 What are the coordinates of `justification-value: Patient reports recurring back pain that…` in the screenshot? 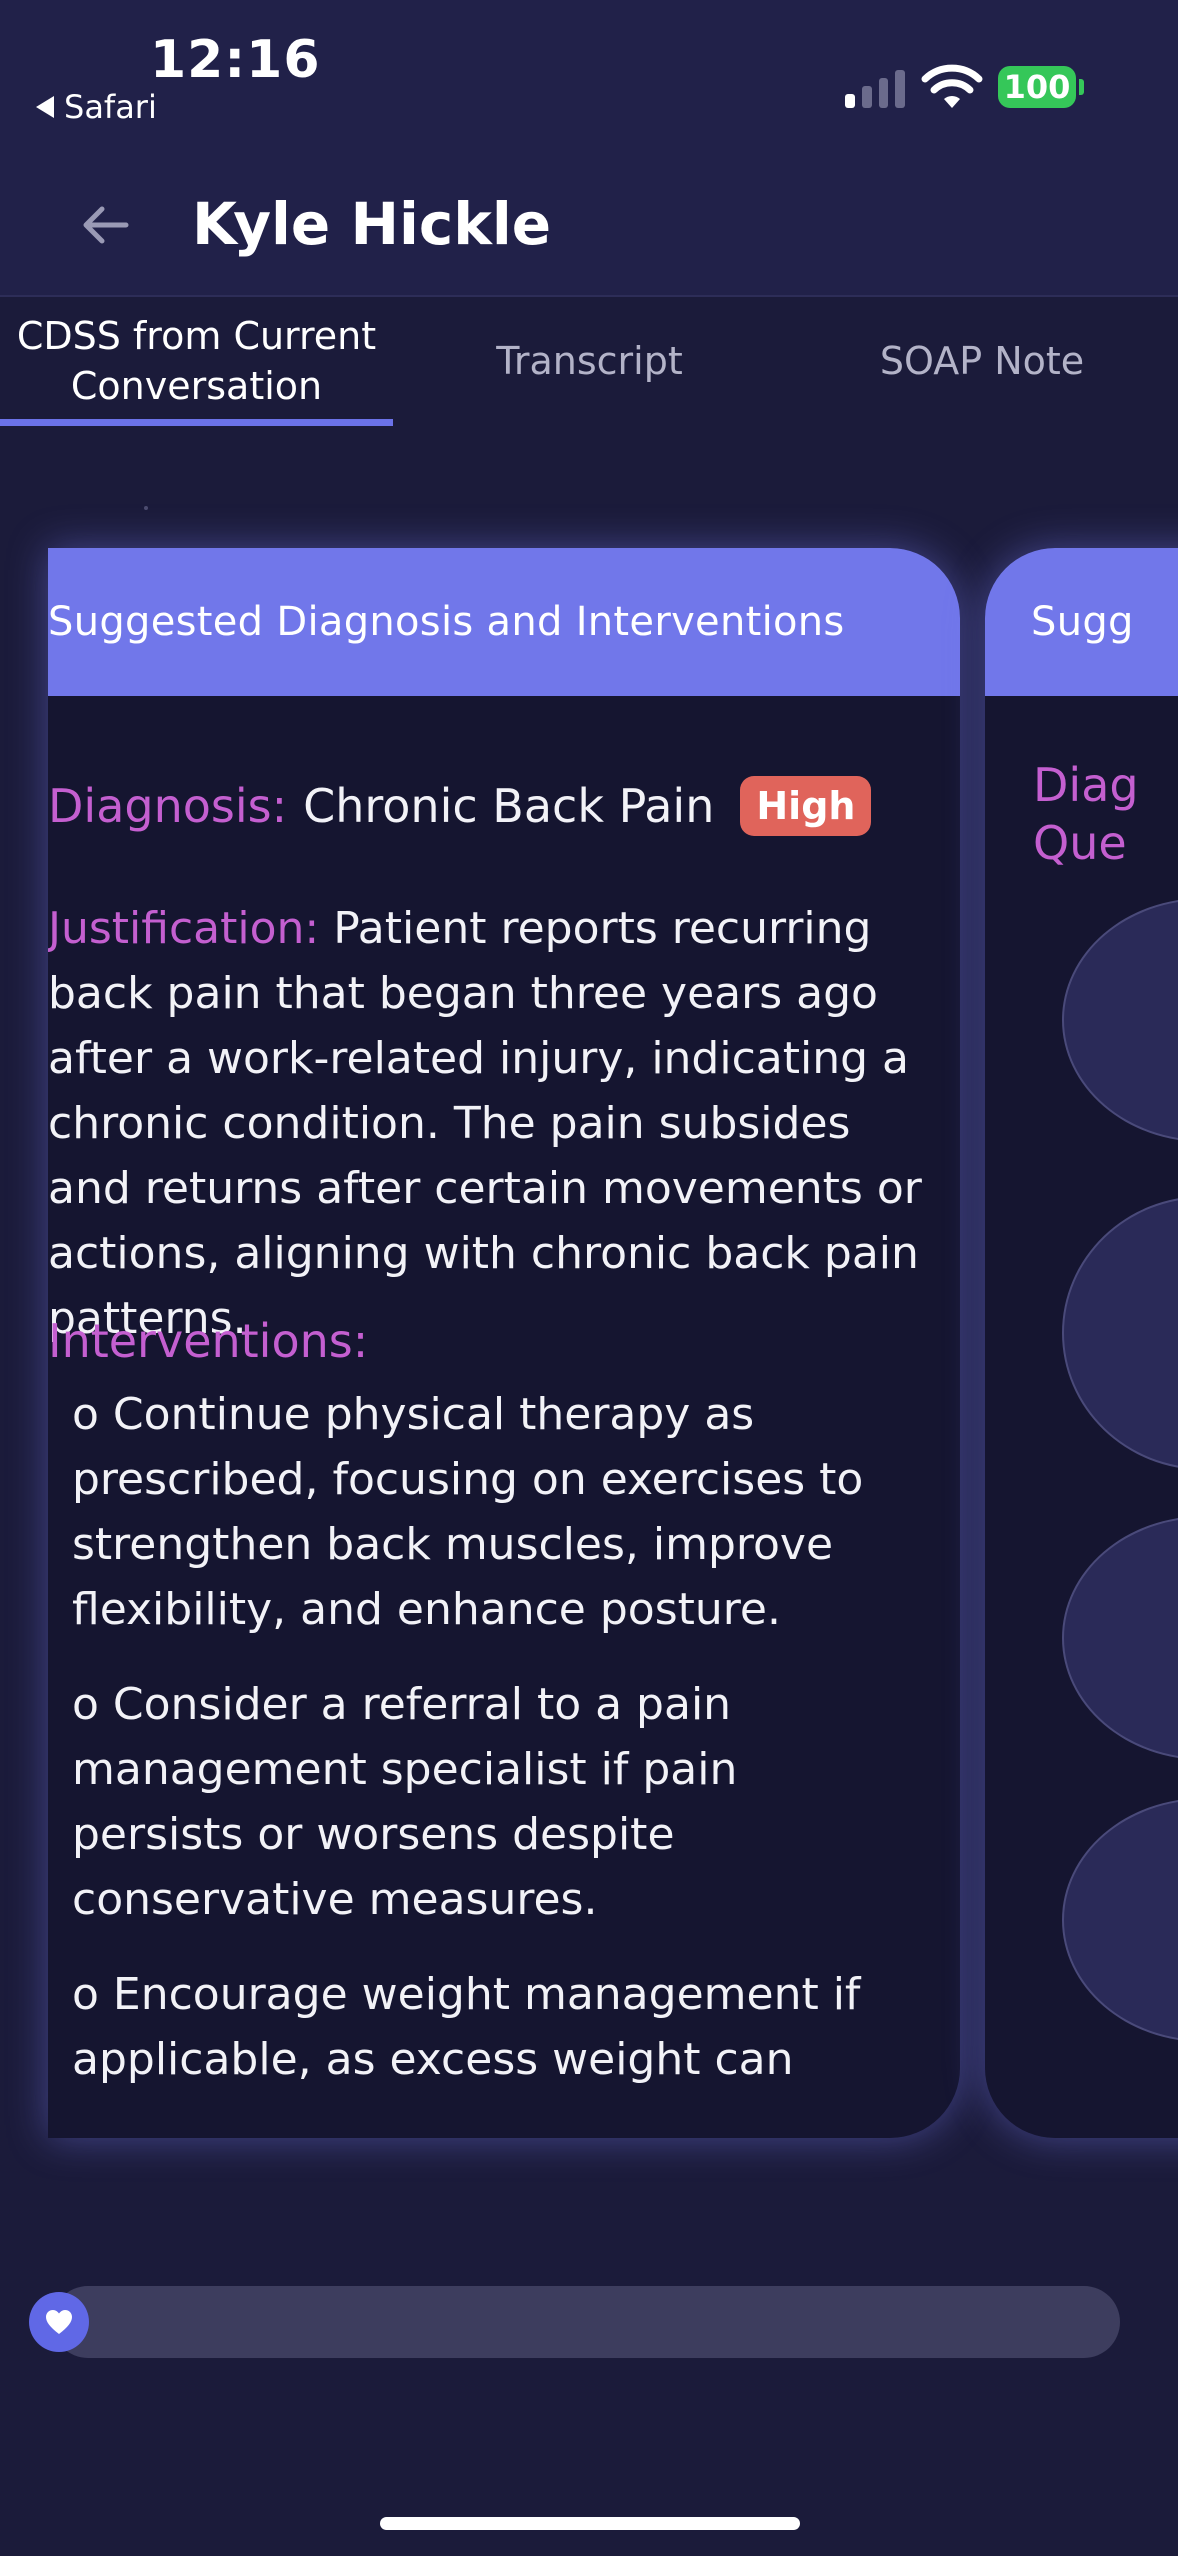 It's located at (485, 1123).